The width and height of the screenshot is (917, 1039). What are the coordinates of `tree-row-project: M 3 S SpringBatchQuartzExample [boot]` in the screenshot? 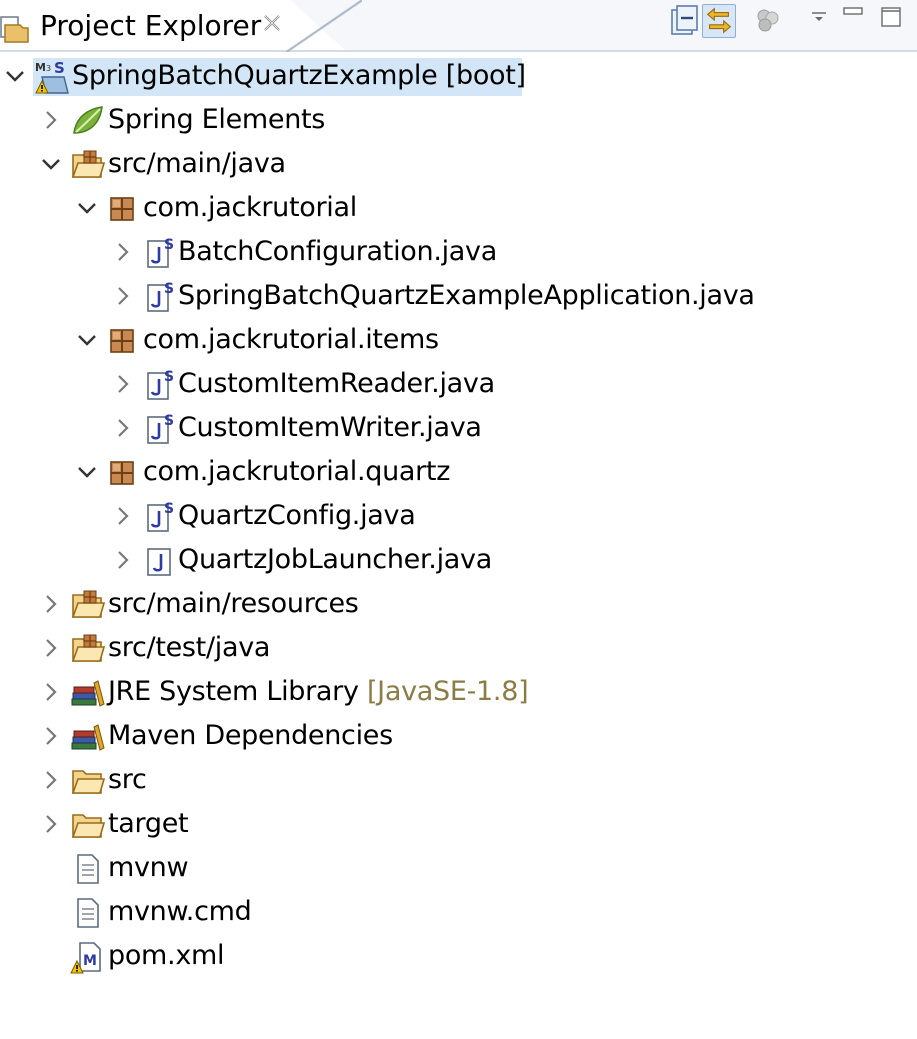 It's located at (458, 76).